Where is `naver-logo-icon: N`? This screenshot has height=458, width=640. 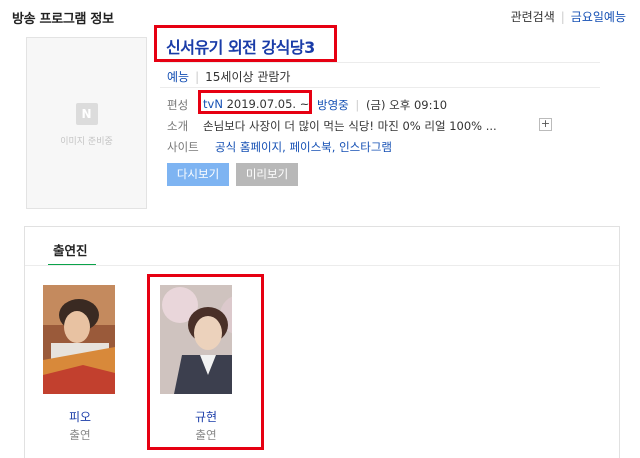 naver-logo-icon: N is located at coordinates (86, 114).